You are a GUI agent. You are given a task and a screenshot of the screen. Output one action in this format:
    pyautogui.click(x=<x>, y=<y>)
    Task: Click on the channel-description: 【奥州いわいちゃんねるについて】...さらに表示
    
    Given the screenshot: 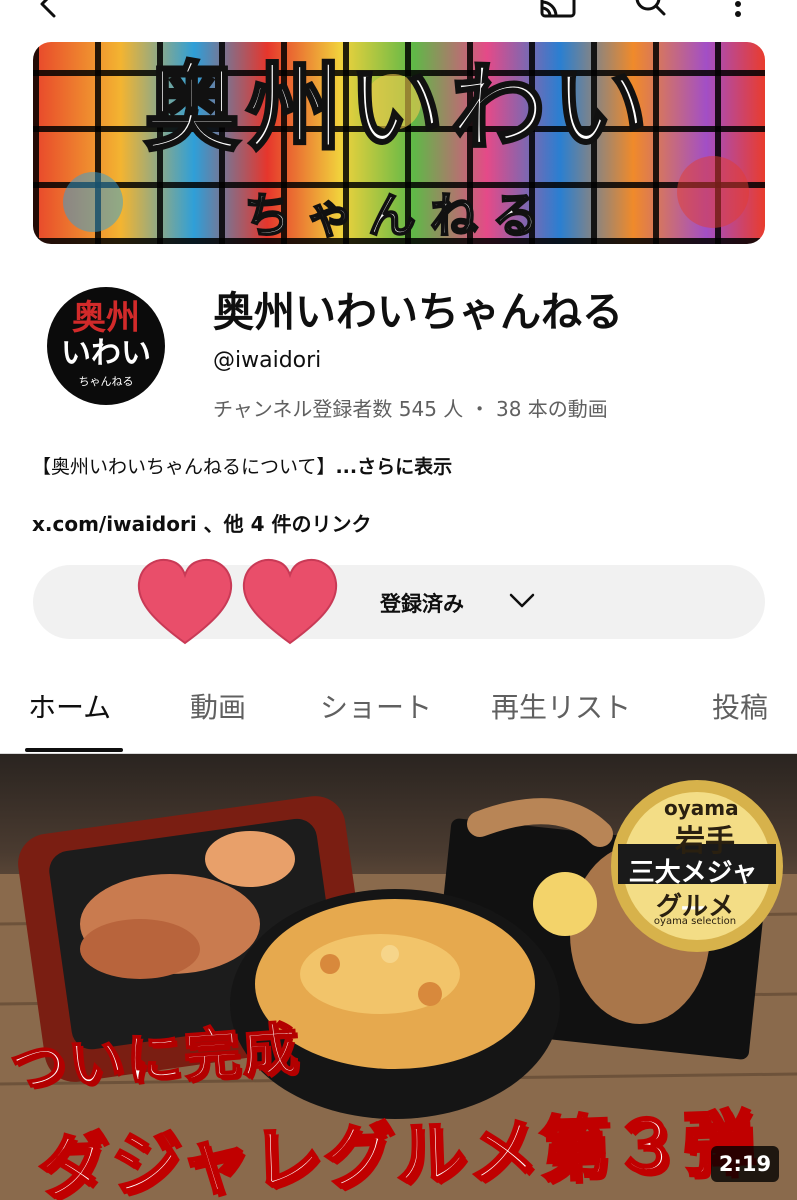 What is the action you would take?
    pyautogui.click(x=242, y=465)
    